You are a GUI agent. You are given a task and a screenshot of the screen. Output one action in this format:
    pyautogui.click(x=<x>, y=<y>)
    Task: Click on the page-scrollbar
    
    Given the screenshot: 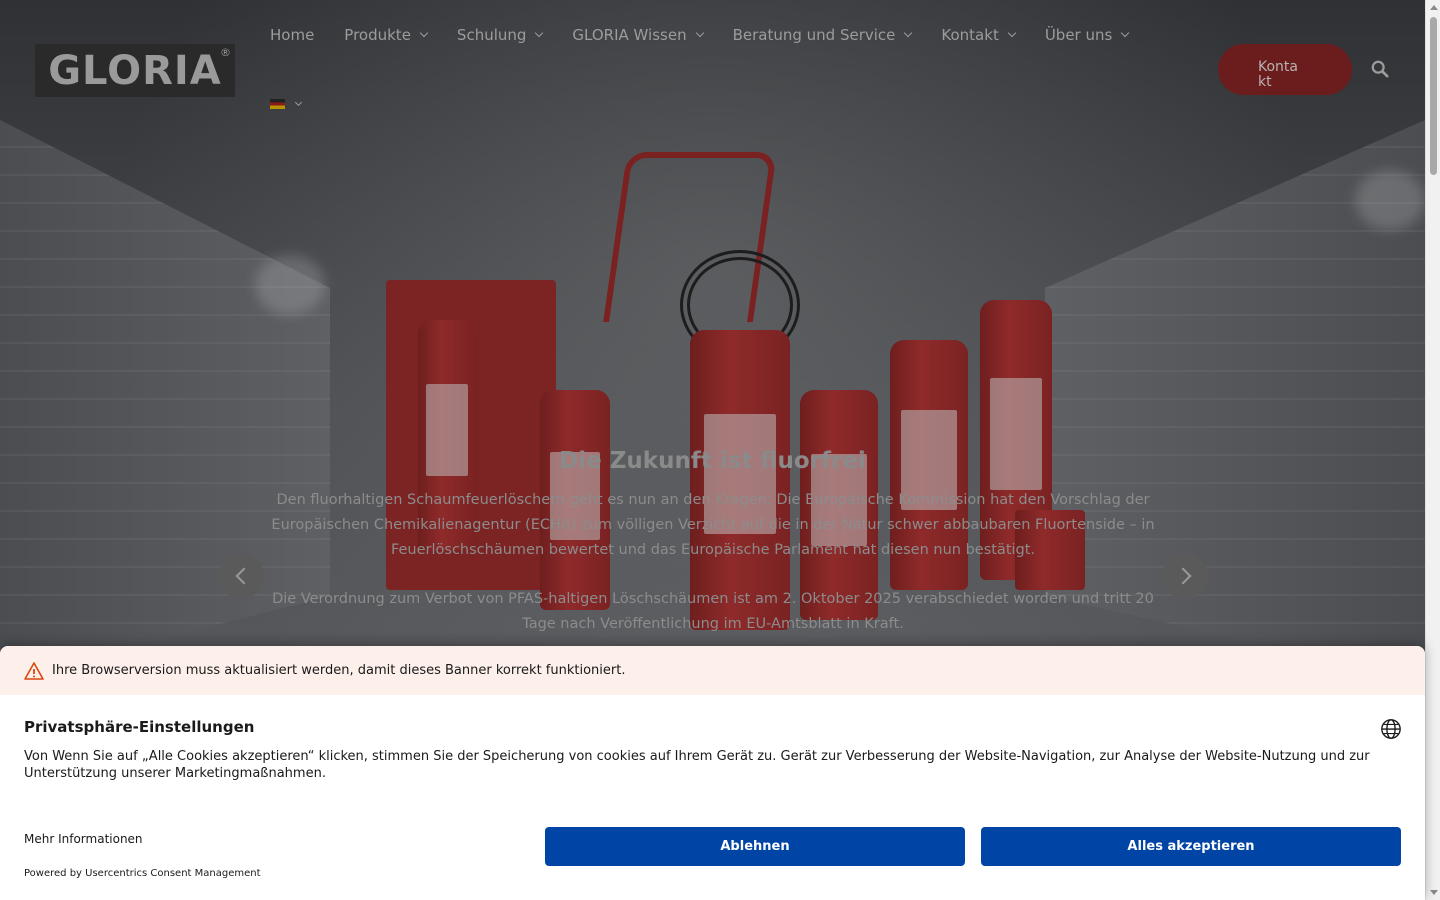 What is the action you would take?
    pyautogui.click(x=1432, y=450)
    